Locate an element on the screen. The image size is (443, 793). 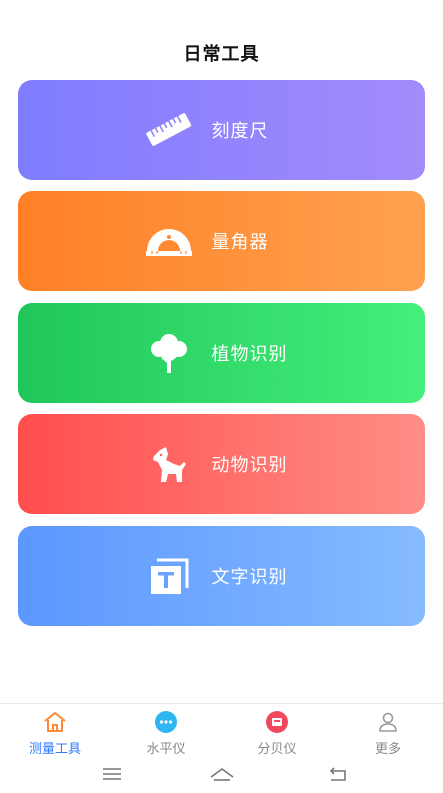
ruler-card: 刻度尺 is located at coordinates (221, 130).